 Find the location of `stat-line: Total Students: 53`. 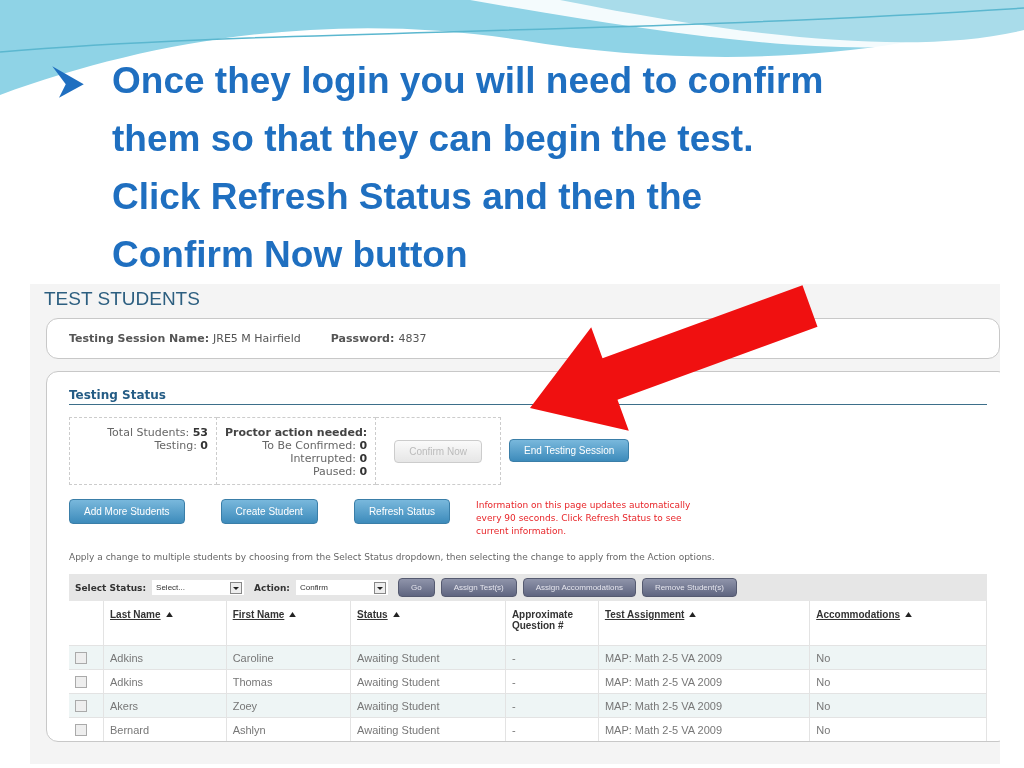

stat-line: Total Students: 53 is located at coordinates (157, 432).